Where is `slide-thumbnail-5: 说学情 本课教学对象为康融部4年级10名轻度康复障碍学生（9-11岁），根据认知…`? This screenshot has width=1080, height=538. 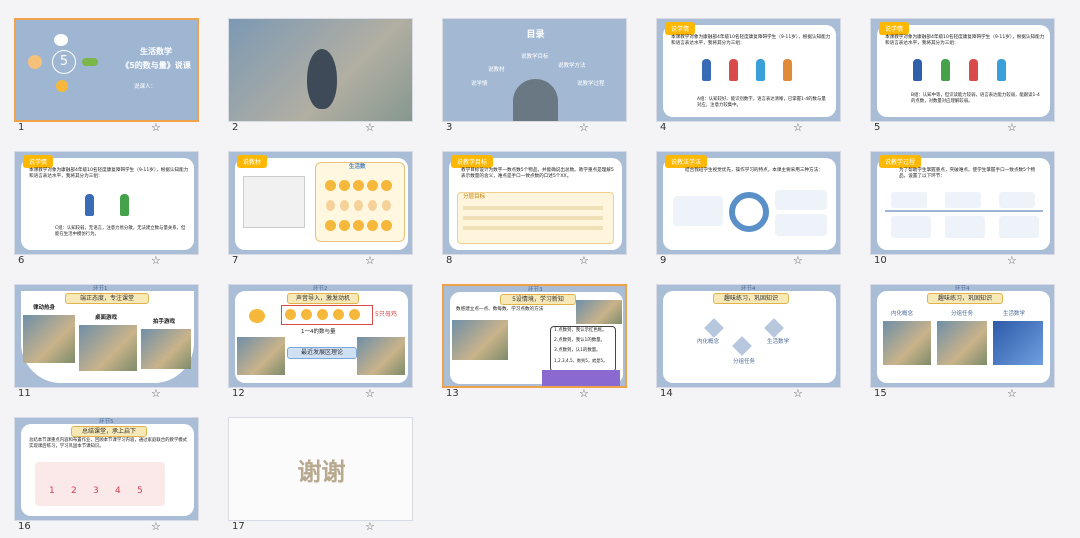
slide-thumbnail-5: 说学情 本课教学对象为康融部4年级10名轻度康复障碍学生（9-11岁），根据认知… is located at coordinates (962, 77).